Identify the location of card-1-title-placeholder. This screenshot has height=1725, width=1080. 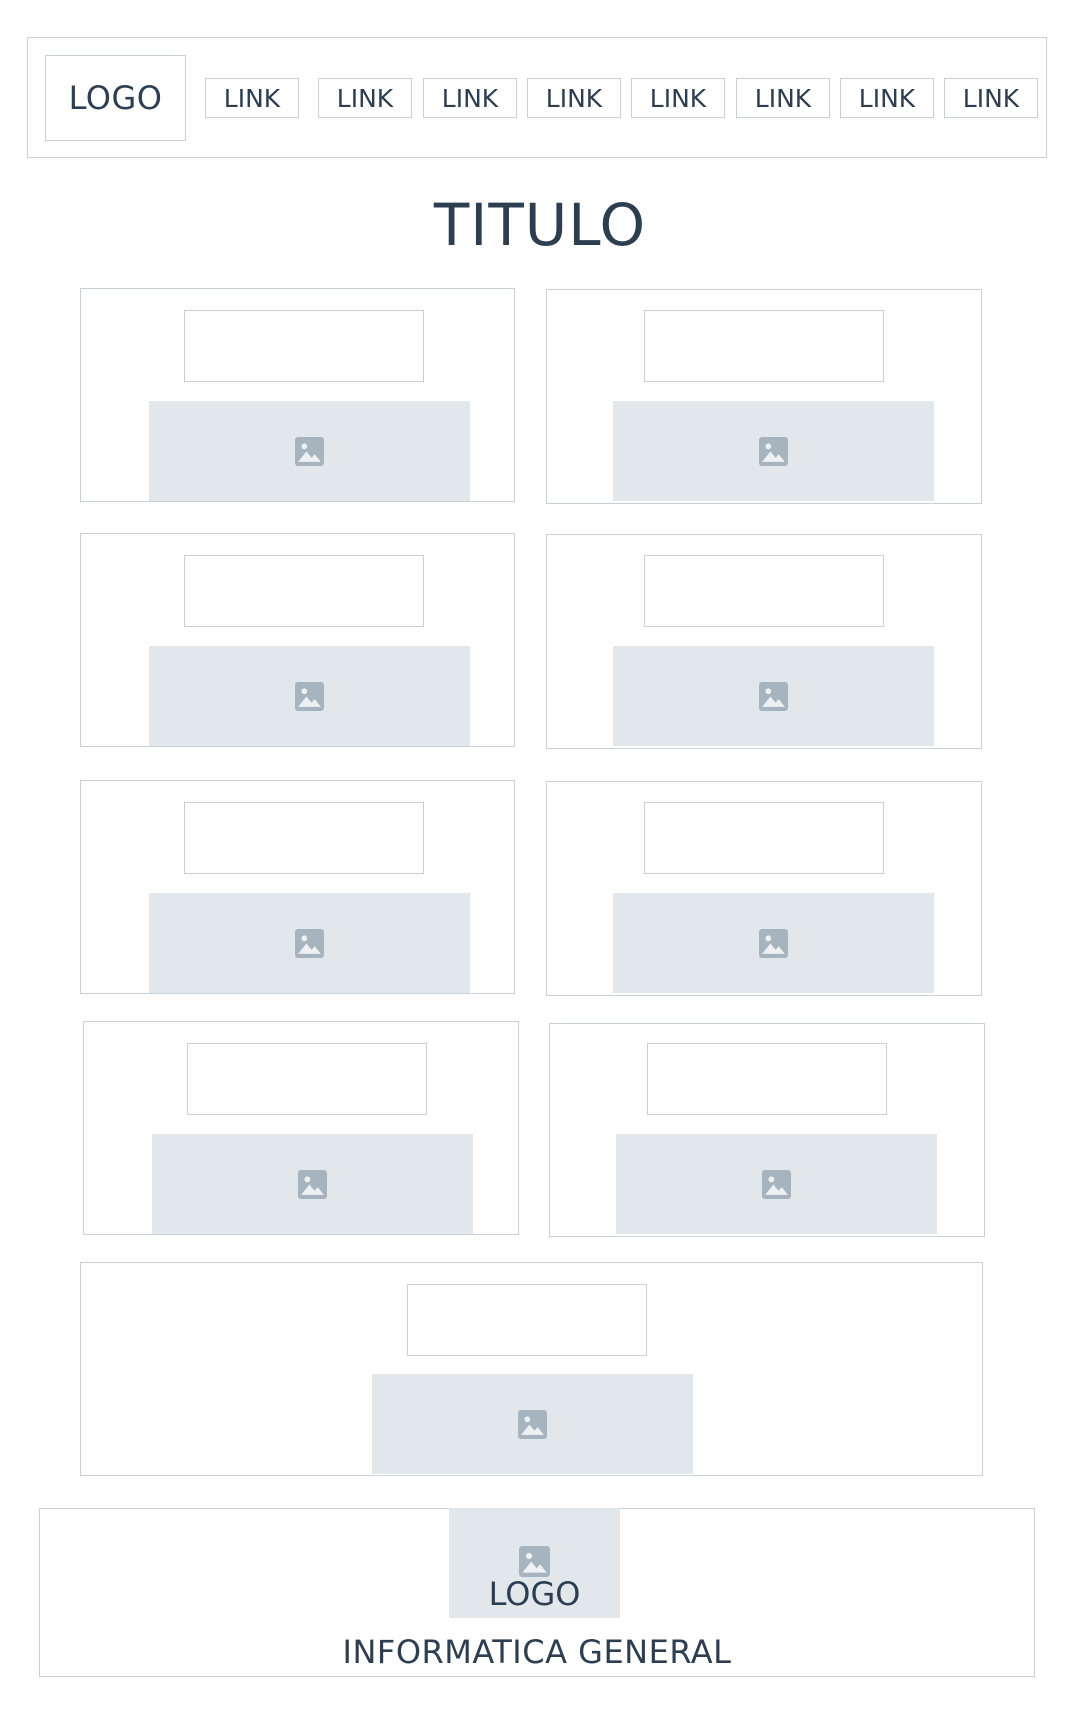
(304, 346).